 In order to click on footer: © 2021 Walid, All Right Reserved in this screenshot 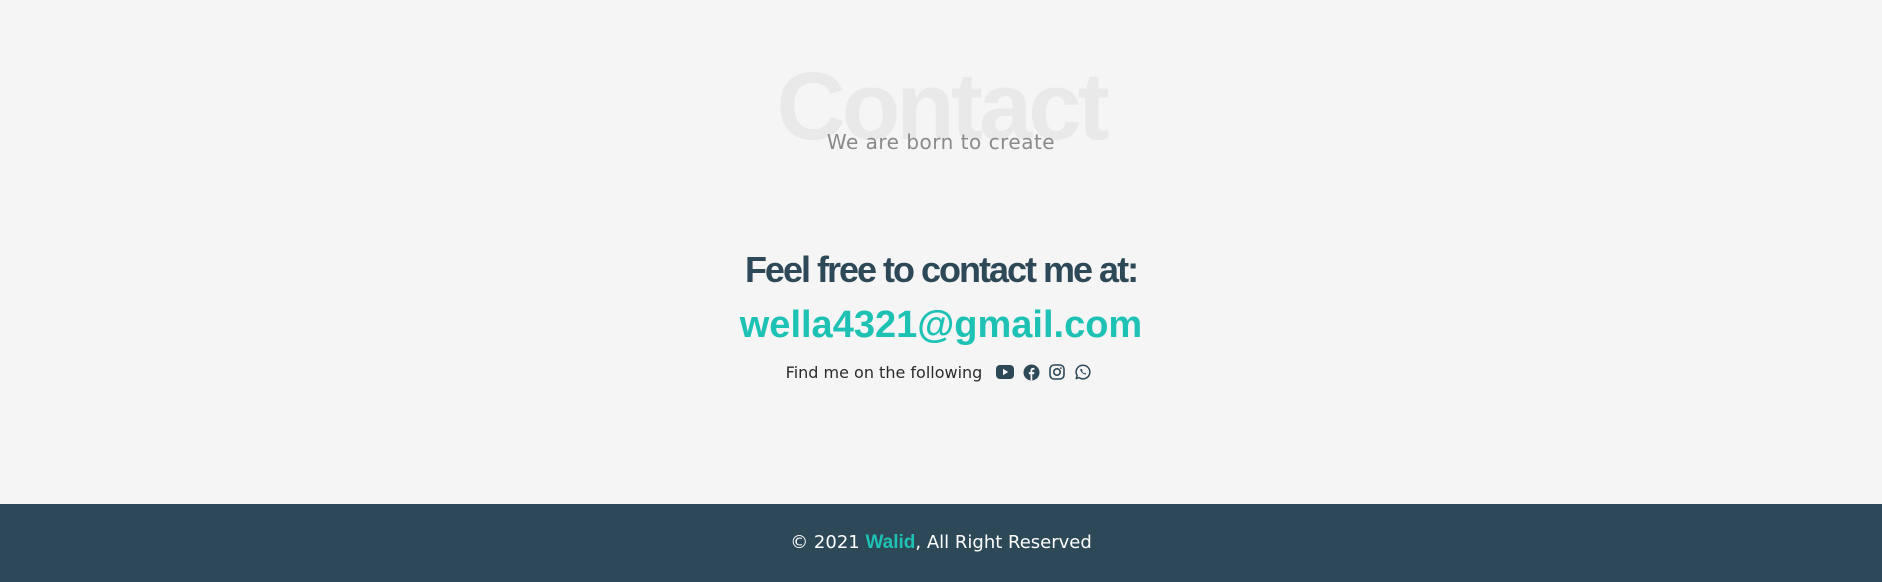, I will do `click(941, 543)`.